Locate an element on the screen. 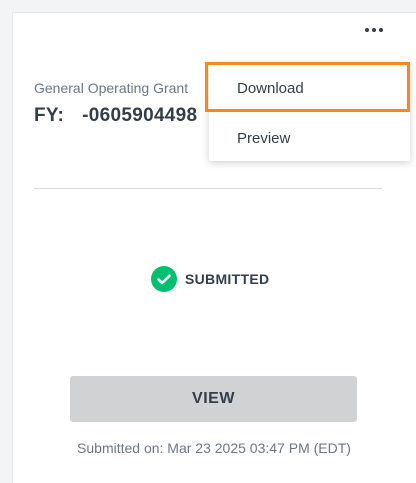 The height and width of the screenshot is (483, 416). grant-type-label: General Operating Grant is located at coordinates (111, 88).